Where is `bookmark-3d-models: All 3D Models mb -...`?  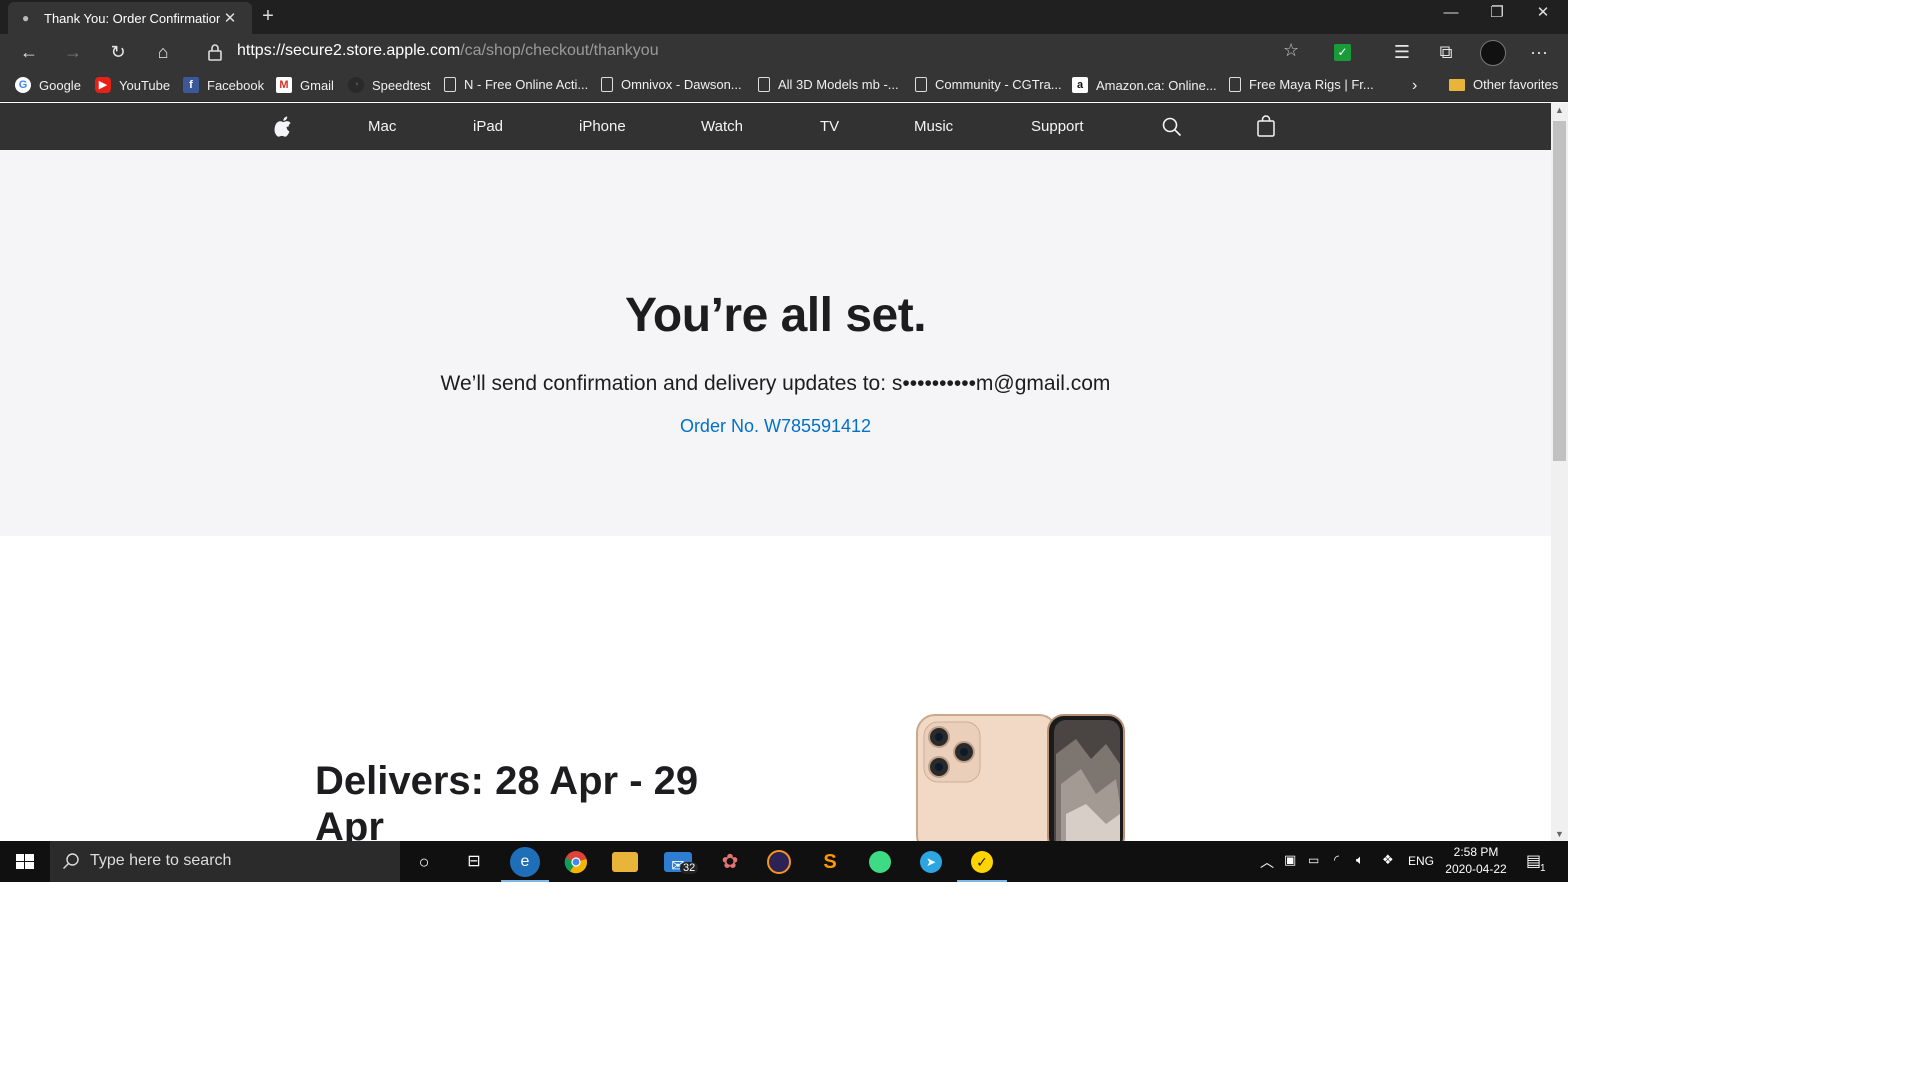
bookmark-3d-models: All 3D Models mb -... is located at coordinates (828, 84).